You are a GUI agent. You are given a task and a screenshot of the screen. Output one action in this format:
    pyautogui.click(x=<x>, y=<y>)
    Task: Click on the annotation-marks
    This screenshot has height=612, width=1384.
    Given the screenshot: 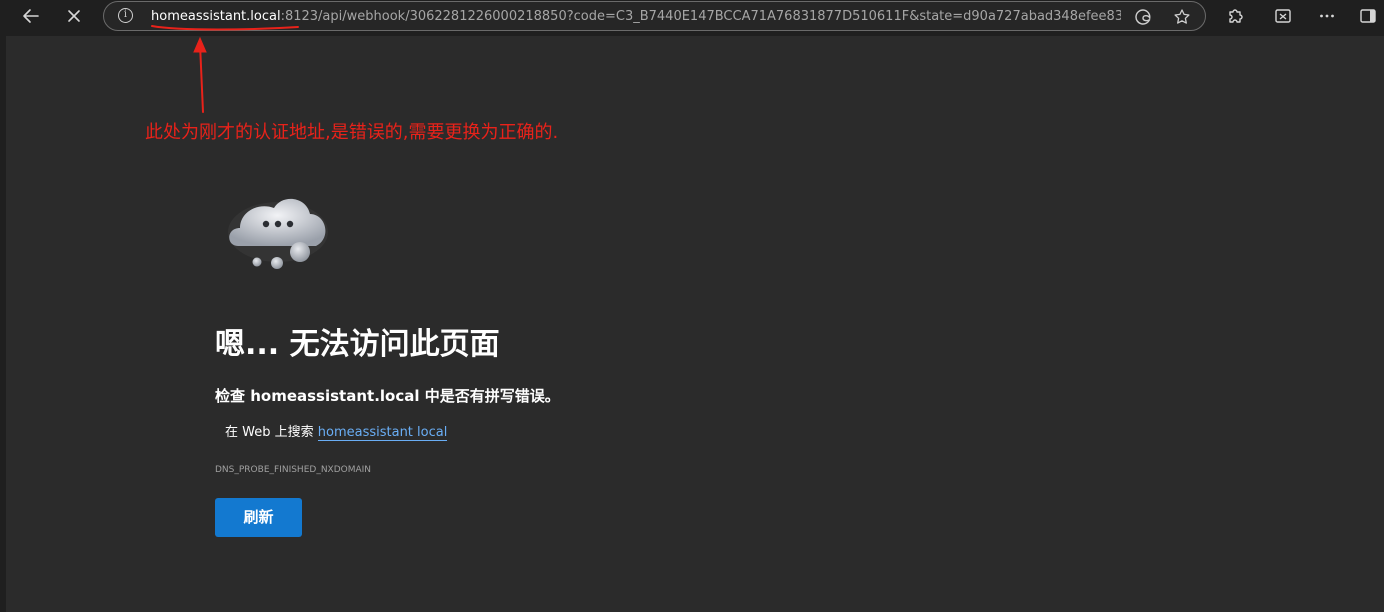 What is the action you would take?
    pyautogui.click(x=225, y=69)
    